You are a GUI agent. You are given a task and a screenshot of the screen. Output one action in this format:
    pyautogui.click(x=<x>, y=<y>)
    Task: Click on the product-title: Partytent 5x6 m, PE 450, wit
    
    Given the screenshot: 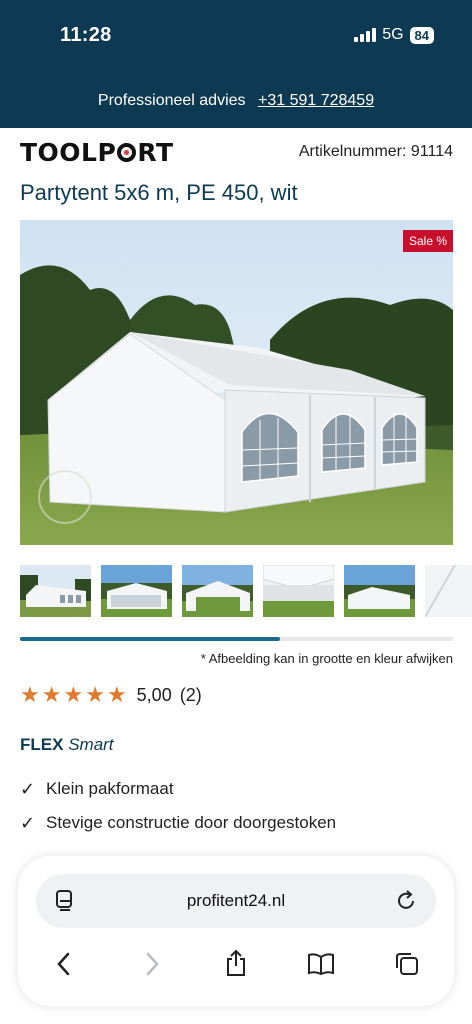 What is the action you would take?
    pyautogui.click(x=159, y=192)
    